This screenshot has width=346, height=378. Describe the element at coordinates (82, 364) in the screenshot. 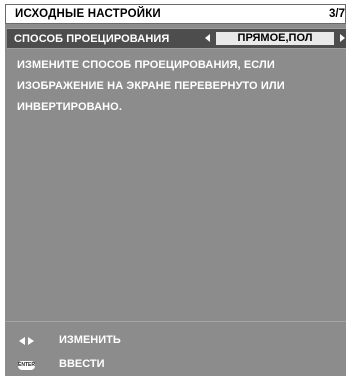

I see `footer-enter-label: ВВЕСТИ` at that location.